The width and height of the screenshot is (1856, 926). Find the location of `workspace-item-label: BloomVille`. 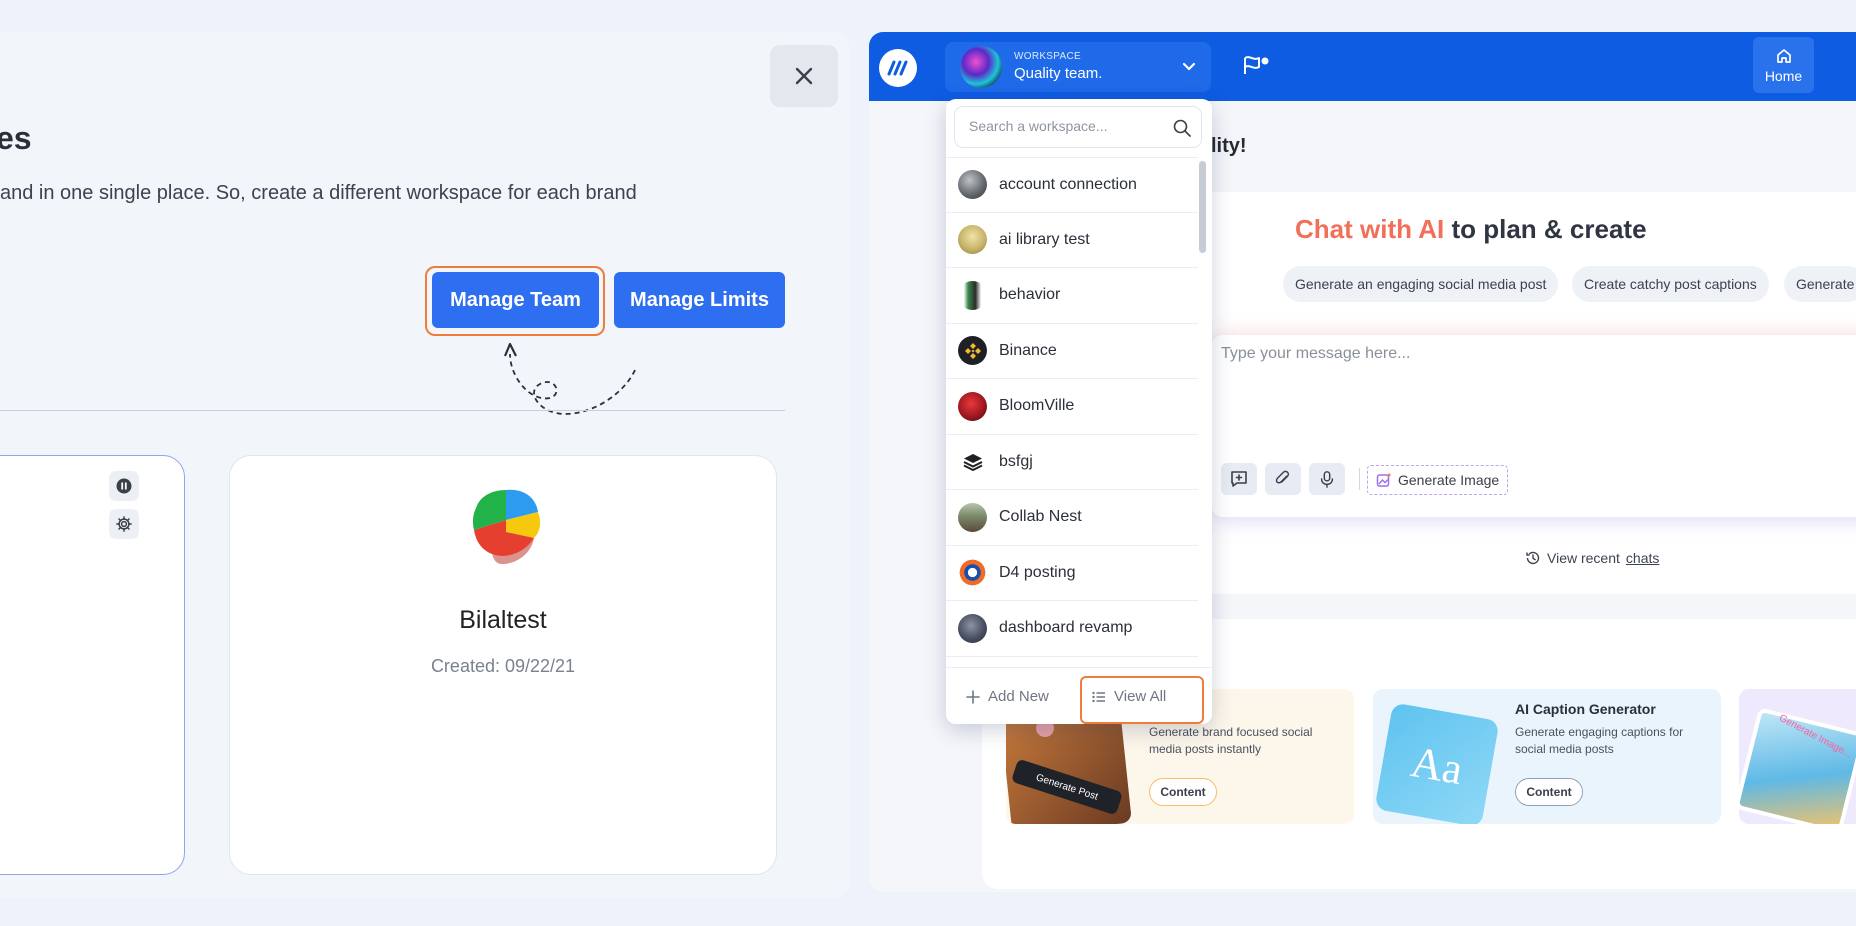

workspace-item-label: BloomVille is located at coordinates (1037, 406).